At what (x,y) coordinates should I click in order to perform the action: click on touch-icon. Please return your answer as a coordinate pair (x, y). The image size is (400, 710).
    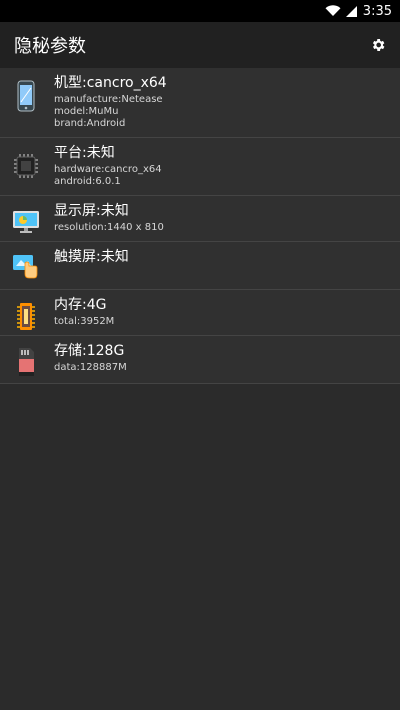
    Looking at the image, I should click on (25, 267).